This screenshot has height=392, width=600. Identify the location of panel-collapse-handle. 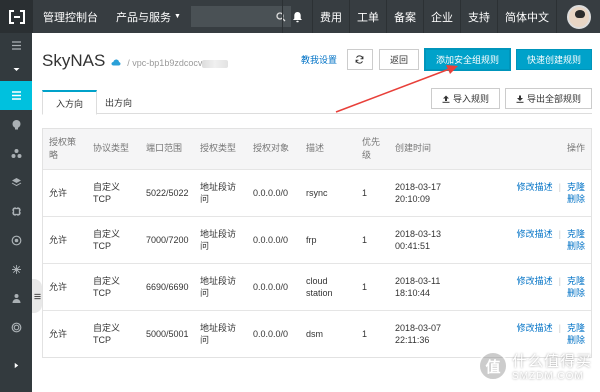
(37, 296).